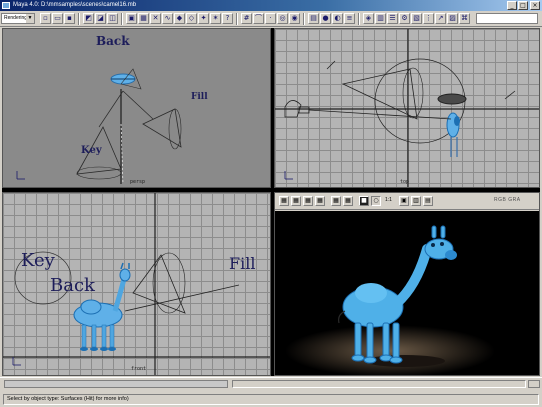 The height and width of the screenshot is (407, 542). I want to click on select-component-icon: ◫, so click(112, 18).